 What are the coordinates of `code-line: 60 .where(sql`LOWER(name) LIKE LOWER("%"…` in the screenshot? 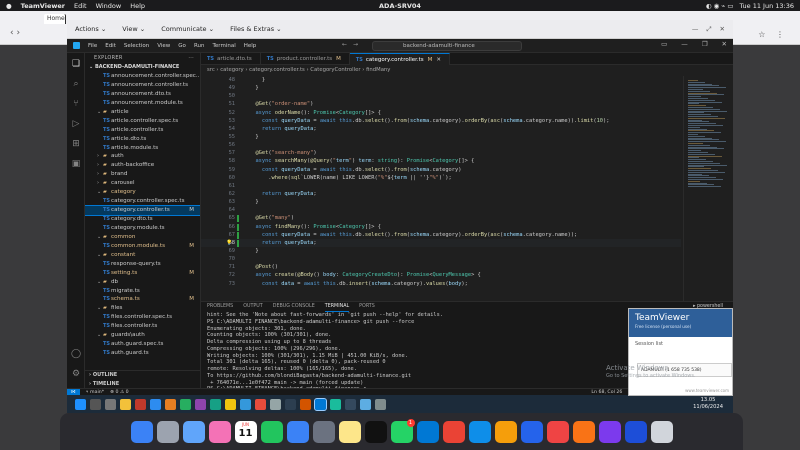 It's located at (441, 178).